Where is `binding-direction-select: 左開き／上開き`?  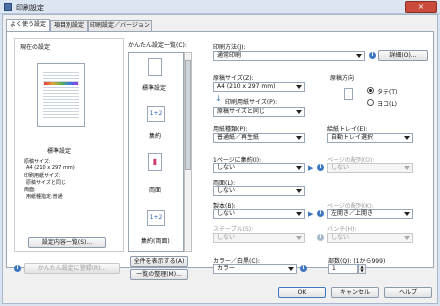 binding-direction-select: 左開き／上開き is located at coordinates (370, 214).